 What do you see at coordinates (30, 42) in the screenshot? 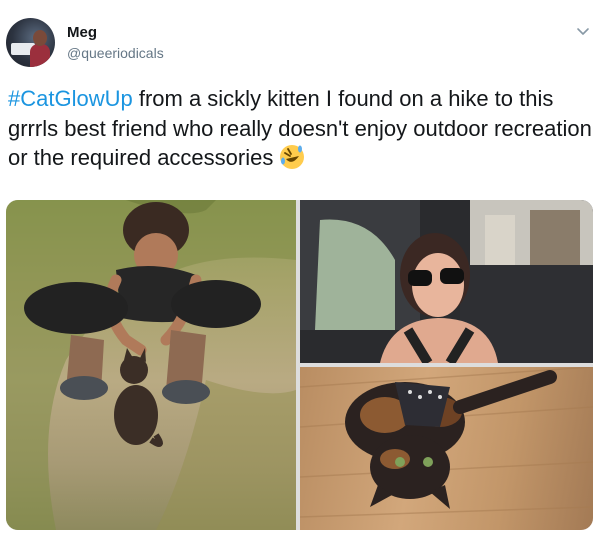
I see `avatar` at bounding box center [30, 42].